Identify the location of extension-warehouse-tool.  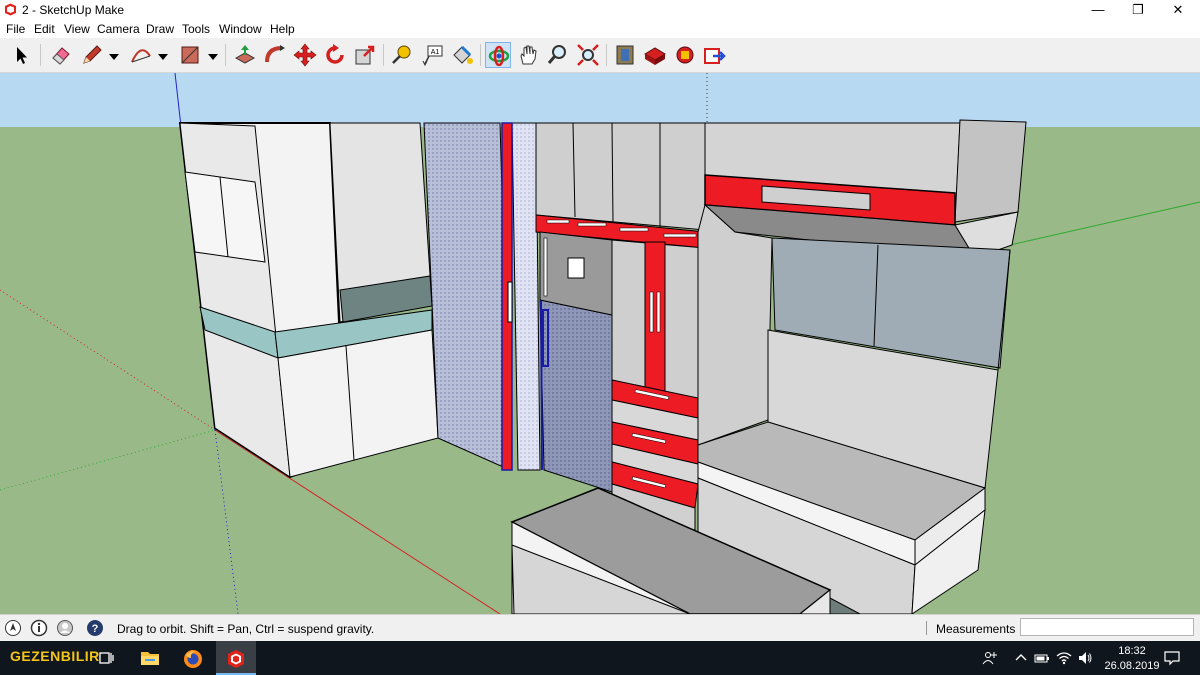
(655, 55).